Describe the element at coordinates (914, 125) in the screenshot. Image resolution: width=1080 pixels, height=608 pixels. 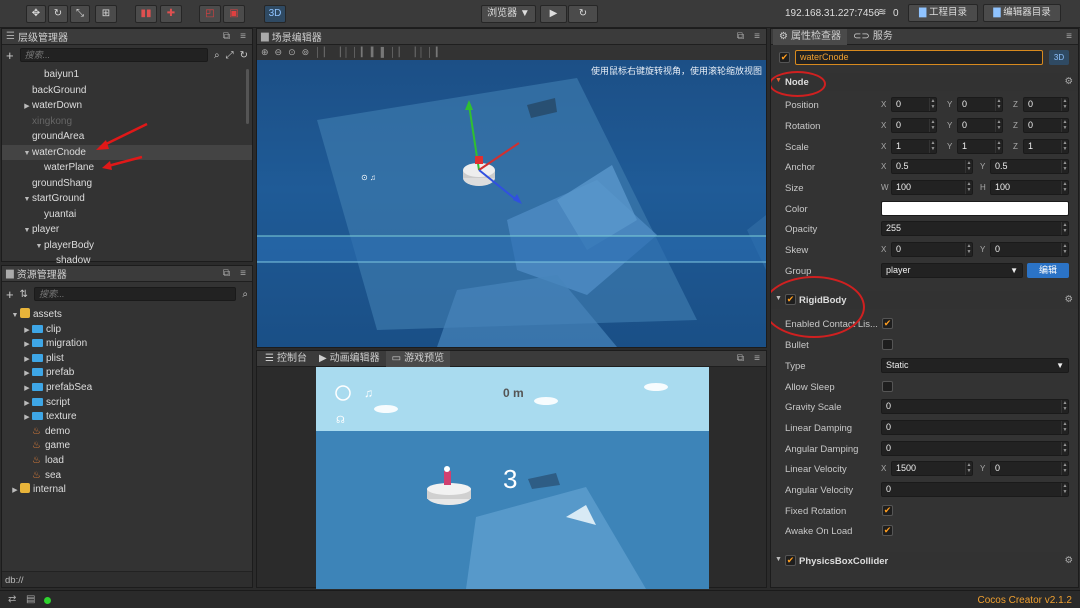
I see `rotation-x-input: 0 ▲ ▼` at that location.